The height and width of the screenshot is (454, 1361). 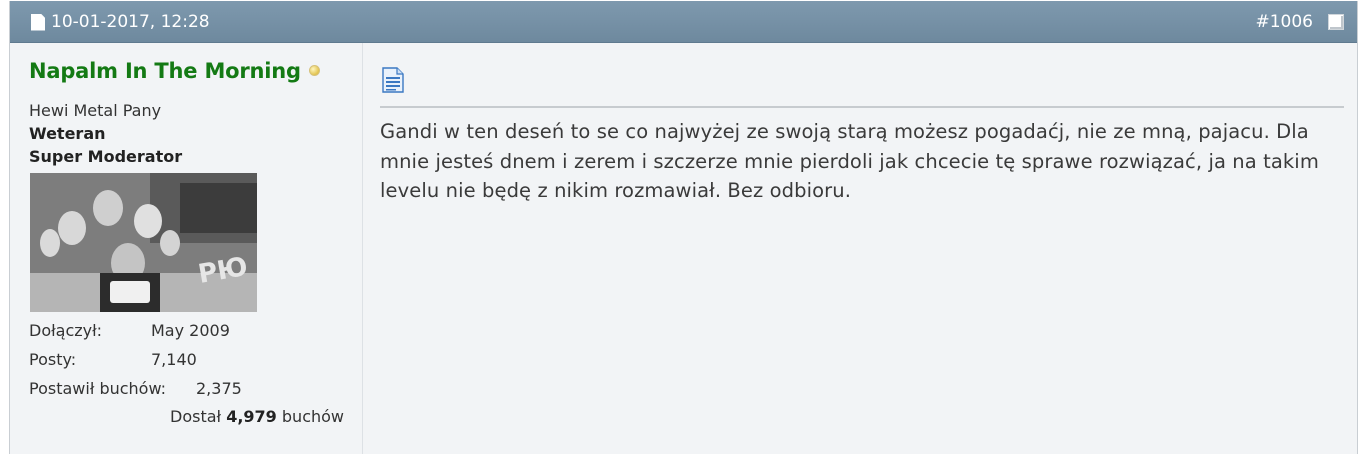 I want to click on stat-gave-value: 2,375, so click(x=219, y=388).